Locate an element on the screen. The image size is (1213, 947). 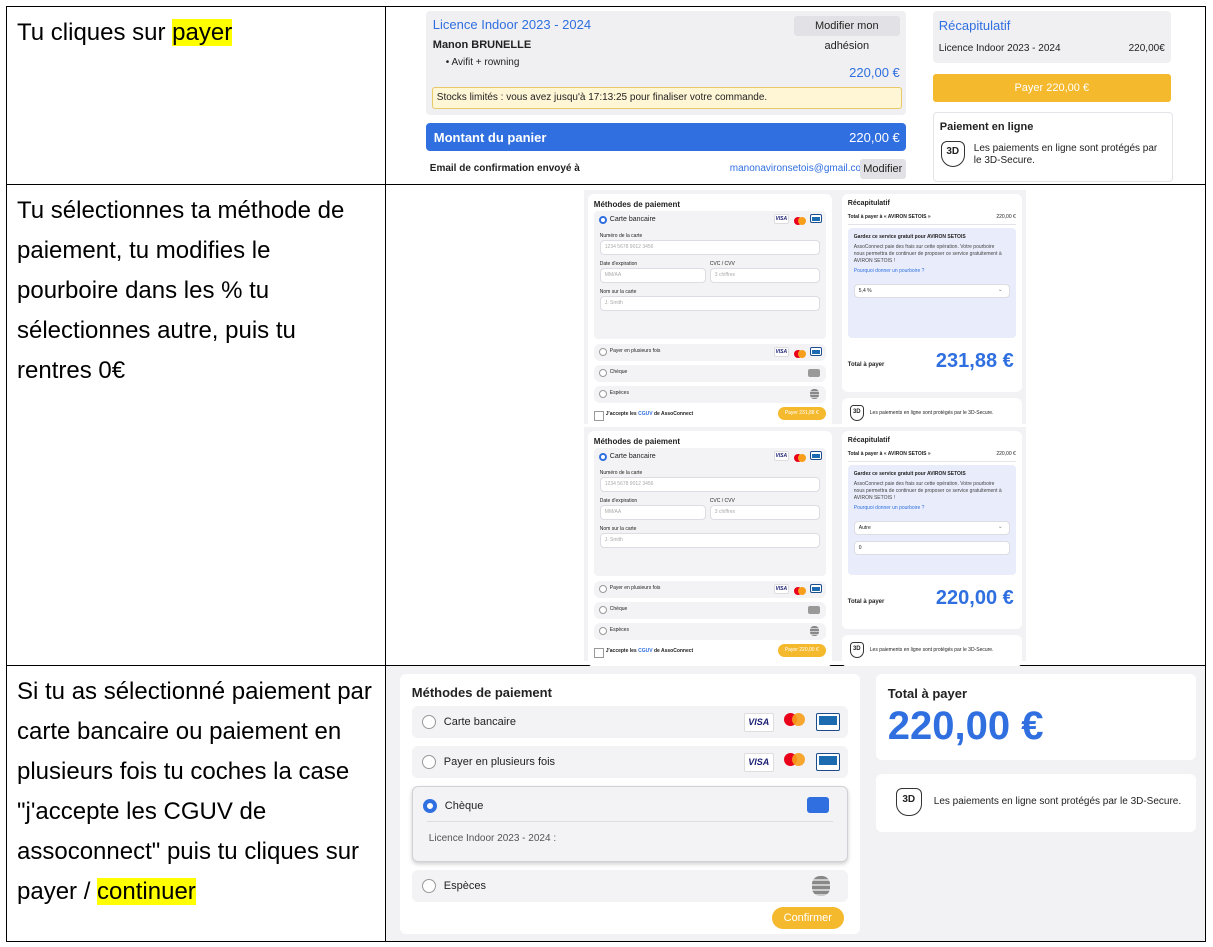
cgu-suffix: de AssoConnect is located at coordinates (673, 414).